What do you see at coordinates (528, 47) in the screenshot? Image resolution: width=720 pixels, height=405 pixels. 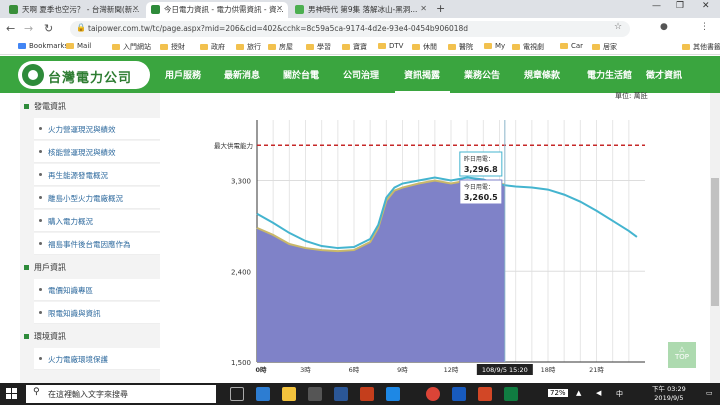 I see `bookmark-item: 電視劇` at bounding box center [528, 47].